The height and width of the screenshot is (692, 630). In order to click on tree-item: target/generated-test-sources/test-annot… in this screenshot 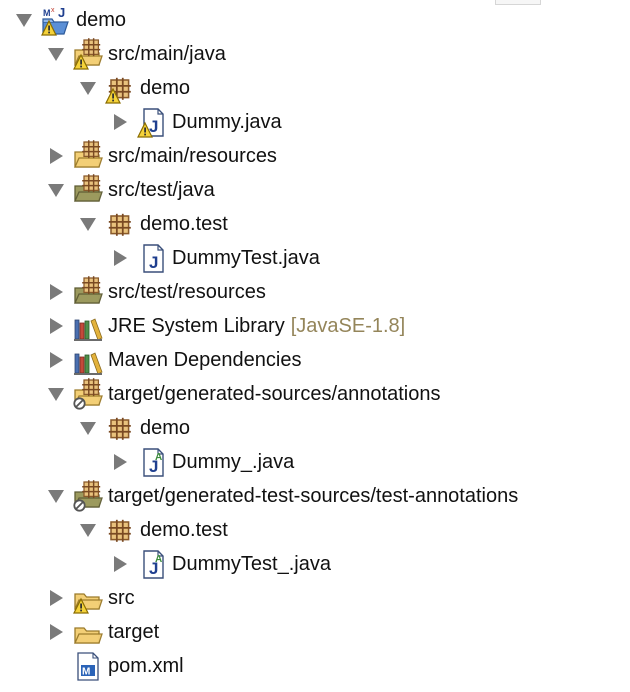, I will do `click(281, 496)`.